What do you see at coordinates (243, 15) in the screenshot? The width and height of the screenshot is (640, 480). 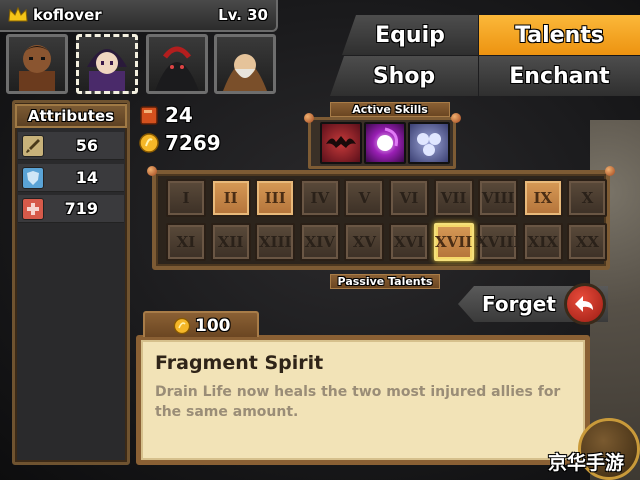 I see `player-level: Lv. 30` at bounding box center [243, 15].